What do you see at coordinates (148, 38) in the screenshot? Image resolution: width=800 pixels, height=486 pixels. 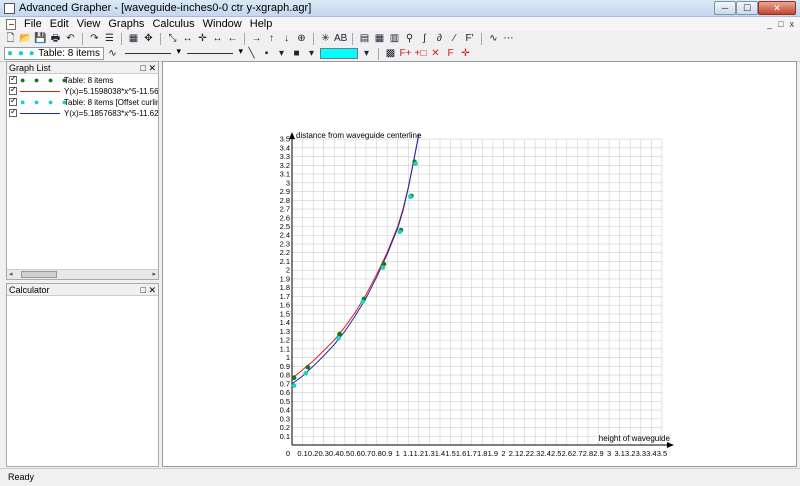 I see `move-icon: ✥` at bounding box center [148, 38].